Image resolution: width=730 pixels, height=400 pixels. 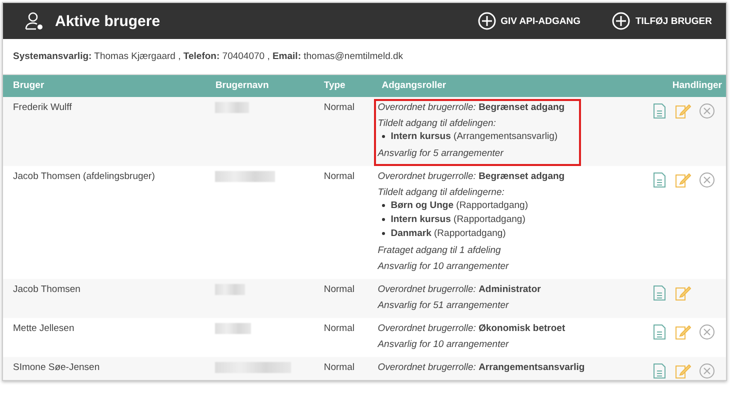 What do you see at coordinates (104, 131) in the screenshot?
I see `user-cell: Frederik Wulff` at bounding box center [104, 131].